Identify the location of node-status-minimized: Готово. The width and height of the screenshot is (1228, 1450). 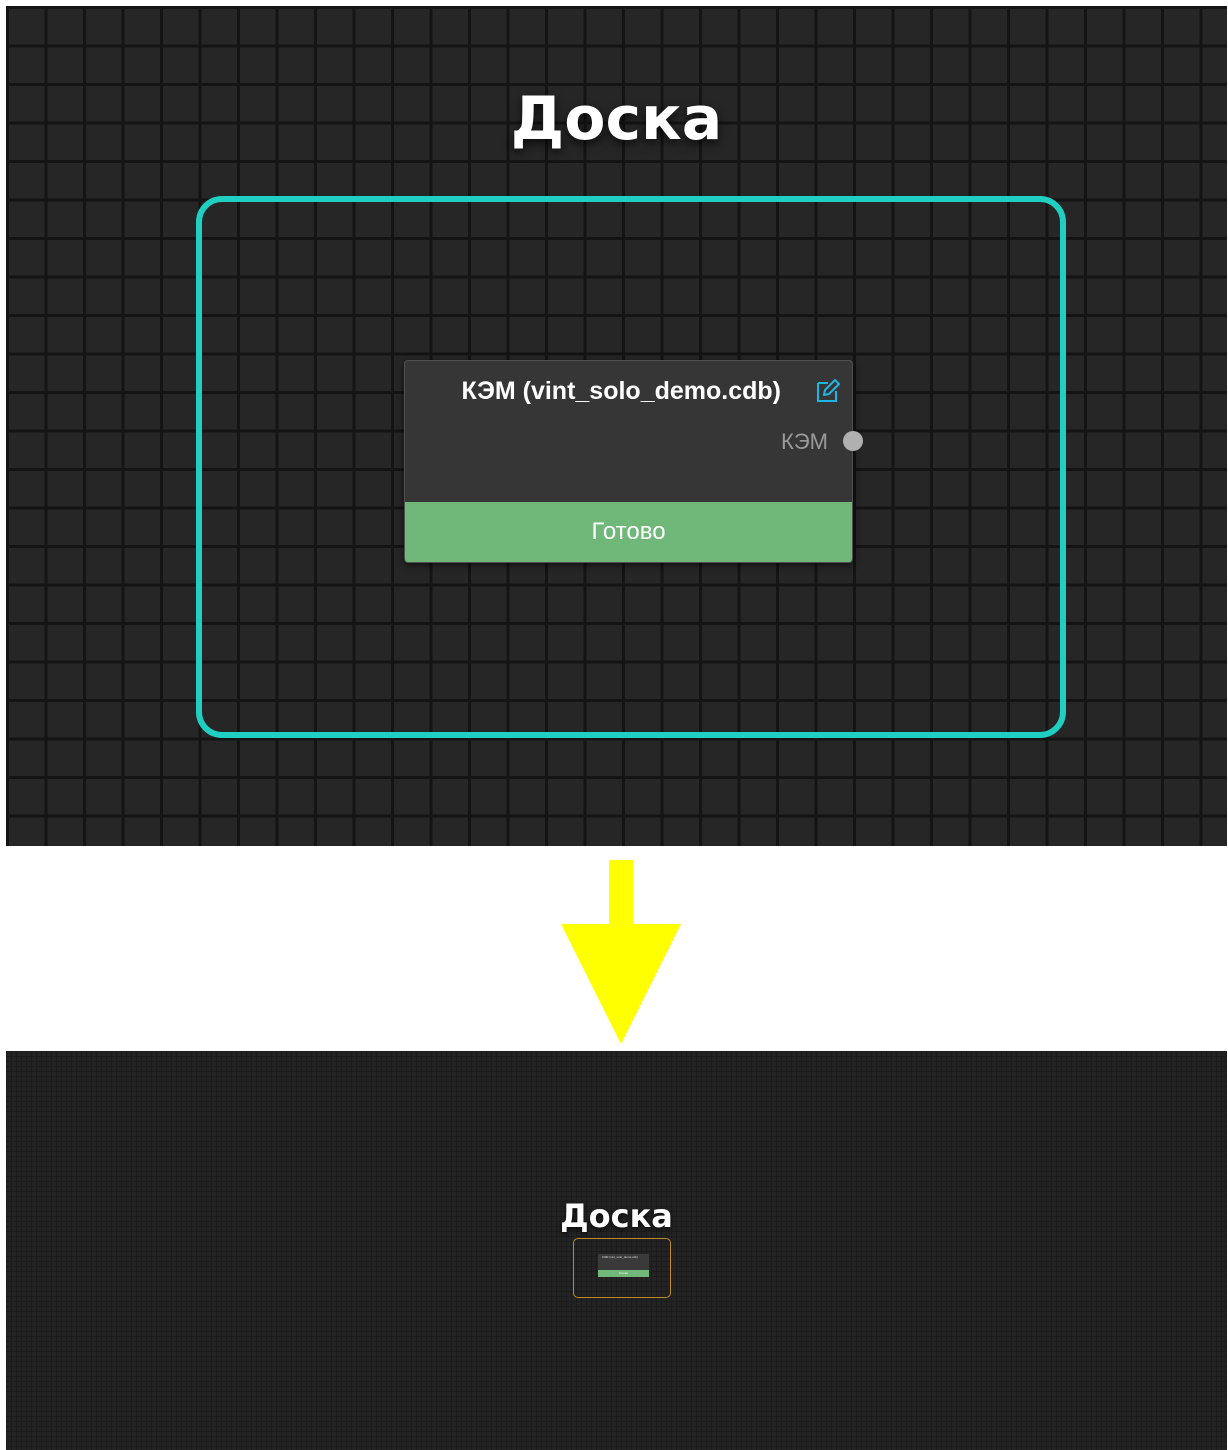
(623, 1273).